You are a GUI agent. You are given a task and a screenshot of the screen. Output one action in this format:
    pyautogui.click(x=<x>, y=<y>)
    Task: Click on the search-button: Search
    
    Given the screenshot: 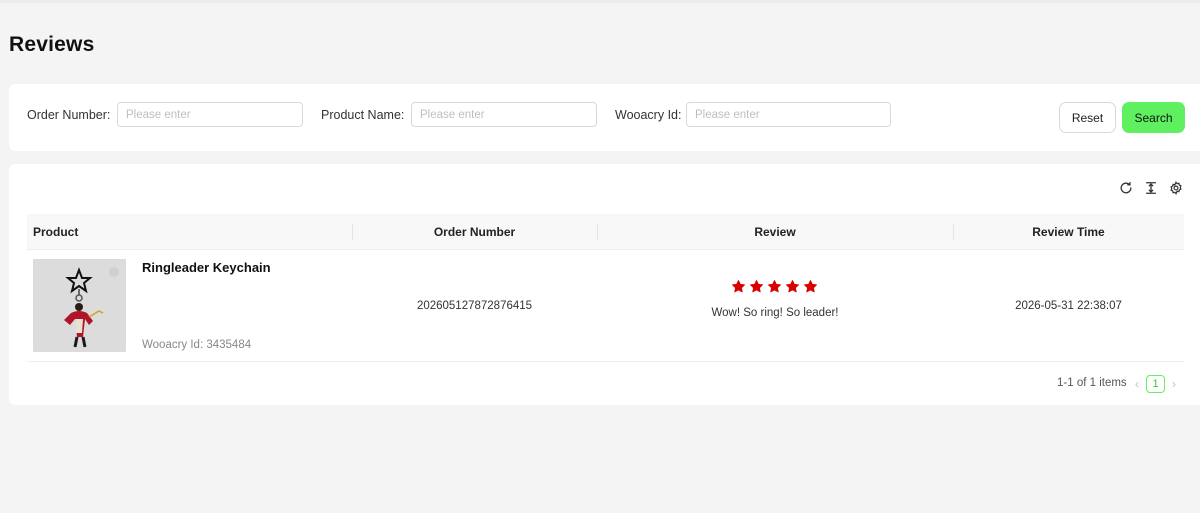 What is the action you would take?
    pyautogui.click(x=1153, y=117)
    